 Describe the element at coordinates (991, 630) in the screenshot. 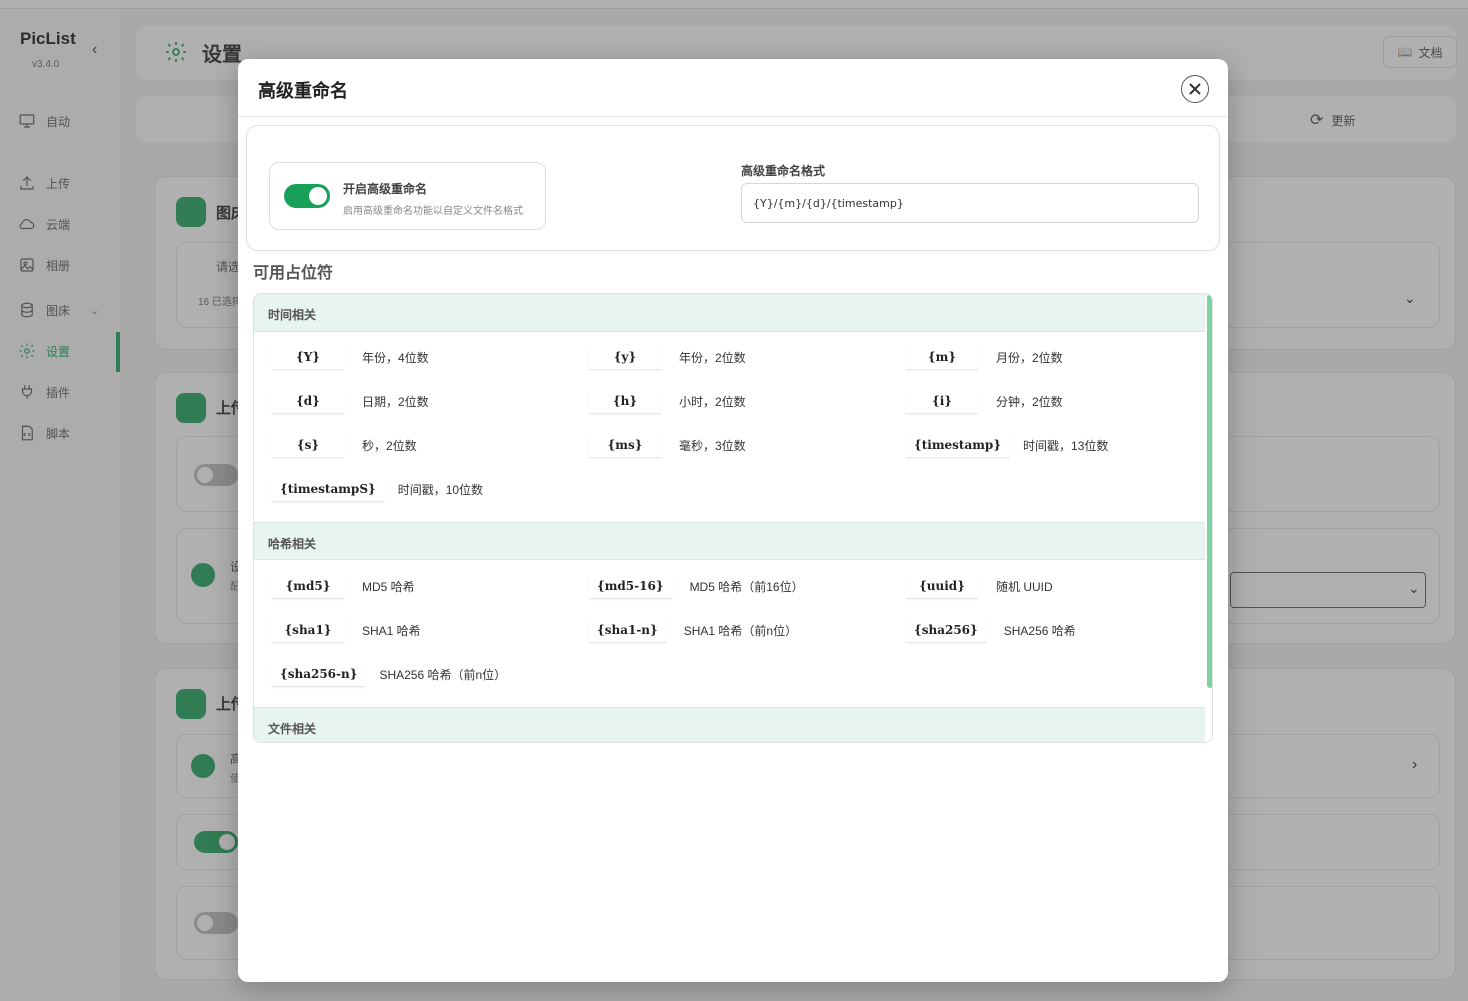

I see `placeholder-item: {sha256} SHA256 哈希` at that location.